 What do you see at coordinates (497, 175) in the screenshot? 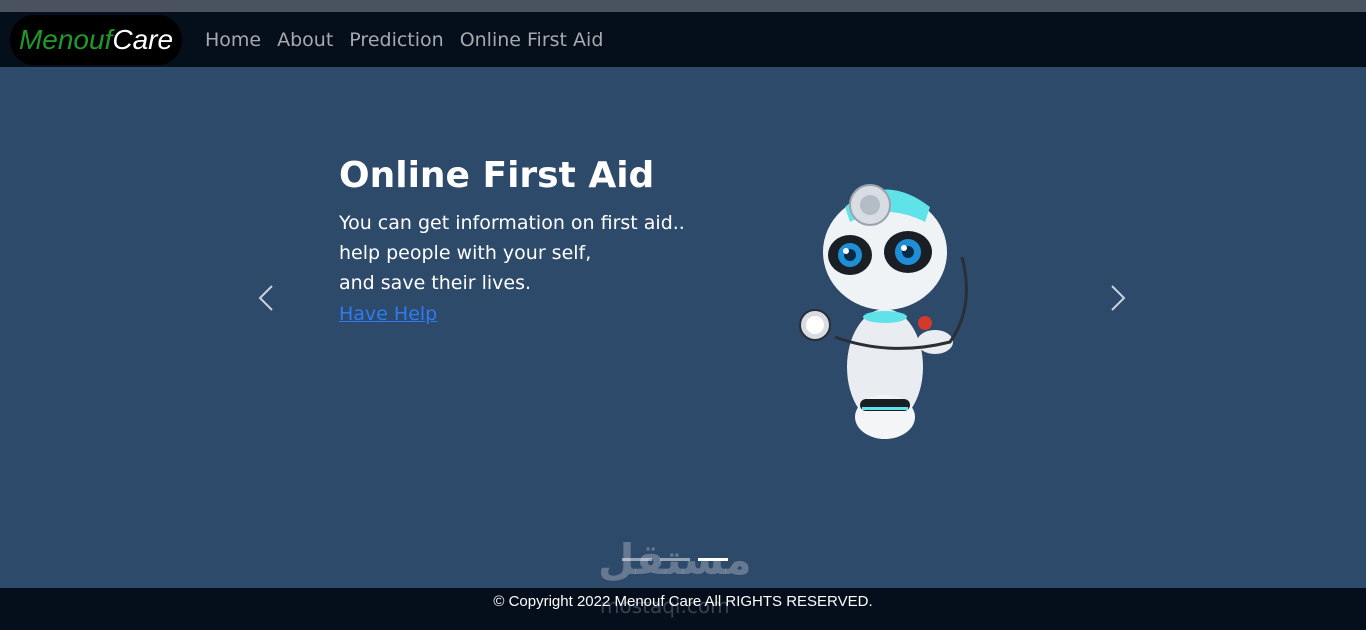
I see `hero-title: Online First Aid` at bounding box center [497, 175].